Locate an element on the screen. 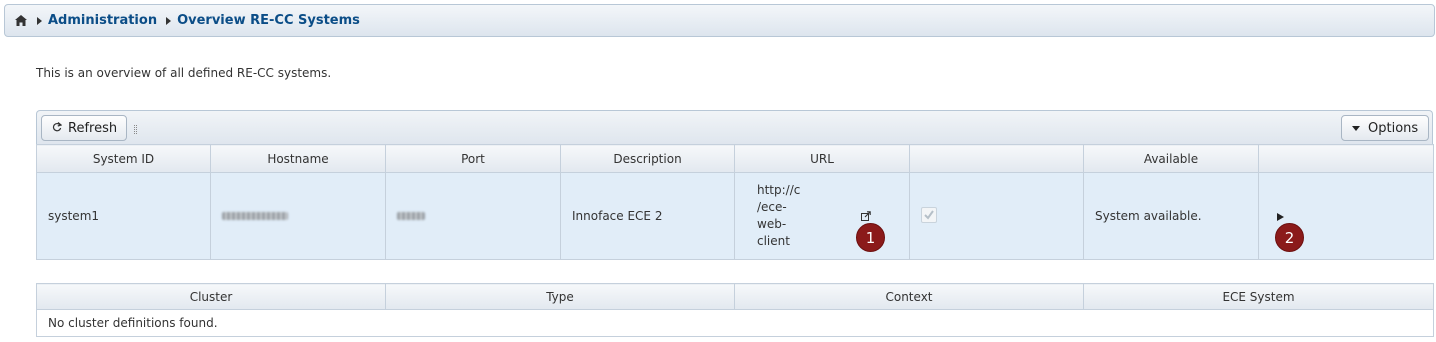 This screenshot has height=342, width=1436. system-id-cell: system1 is located at coordinates (123, 216).